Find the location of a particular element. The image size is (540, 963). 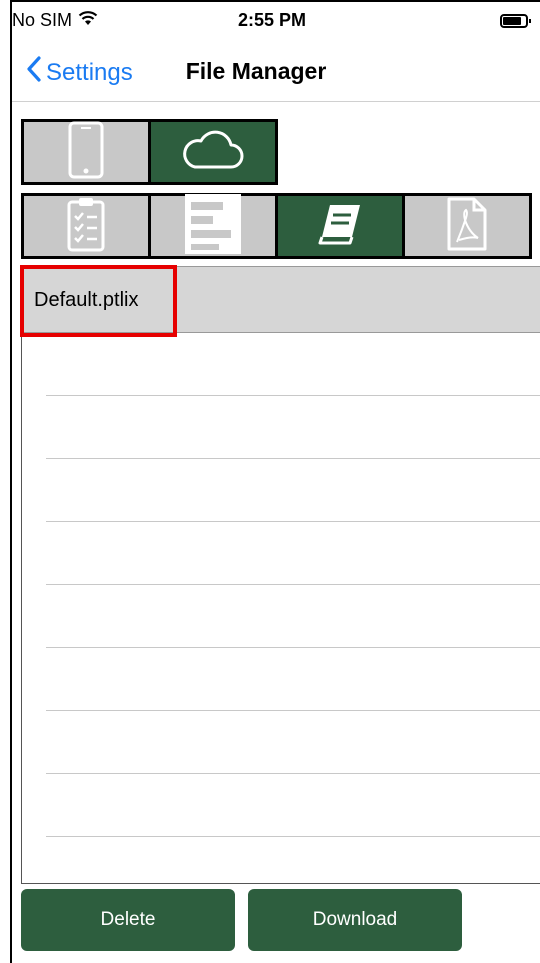

phone-icon is located at coordinates (86, 152).